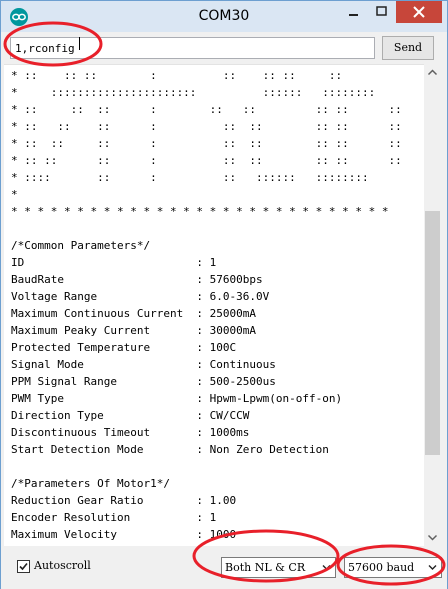  What do you see at coordinates (193, 92) in the screenshot?
I see `output-line: * :::::::::::::::::::::: :::::: ::::::::` at bounding box center [193, 92].